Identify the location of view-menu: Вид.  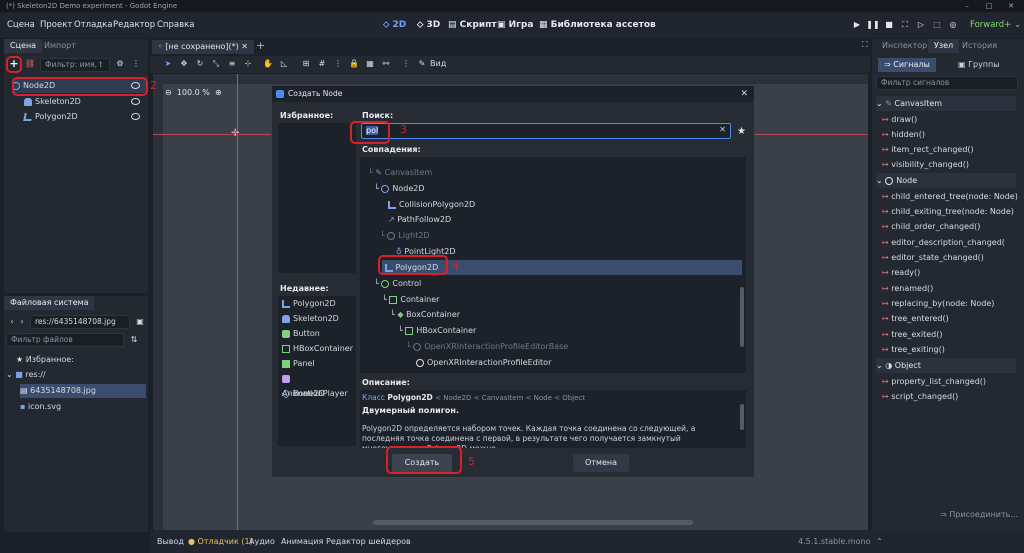
(438, 64).